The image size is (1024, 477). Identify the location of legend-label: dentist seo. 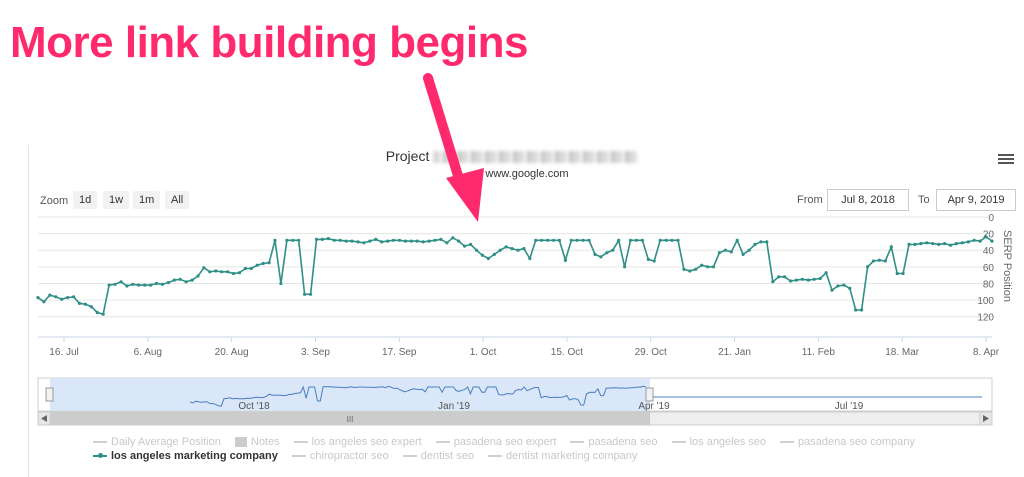
(447, 456).